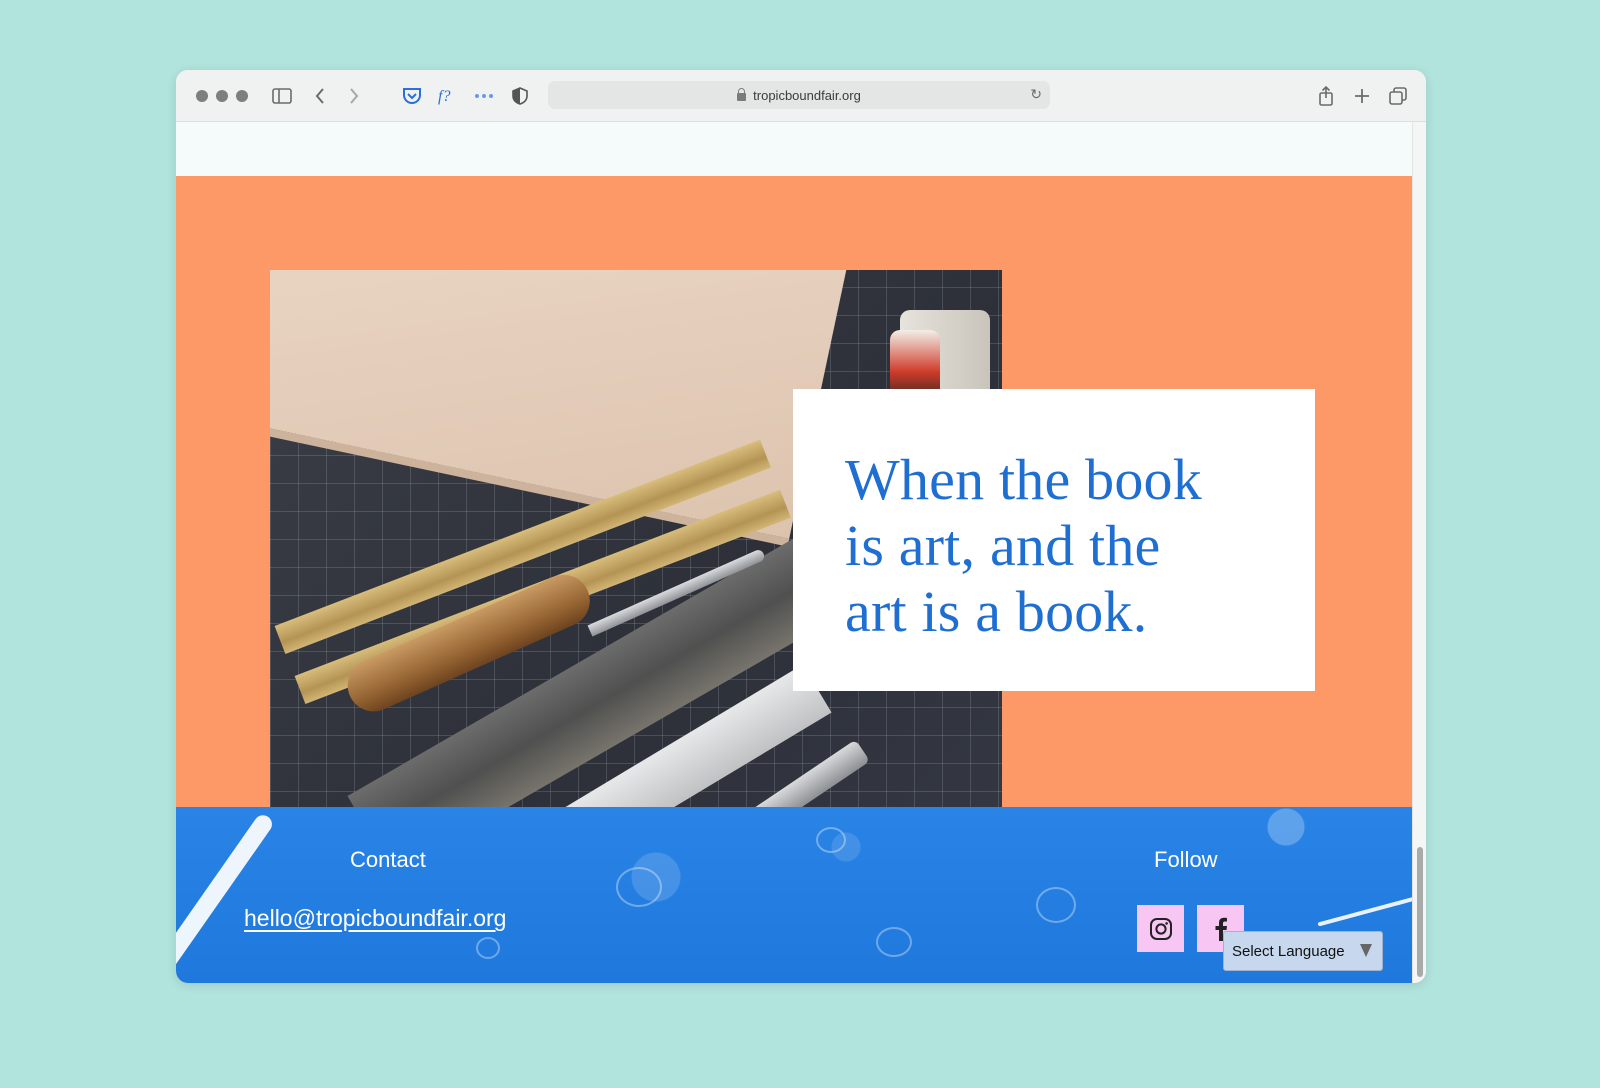 Image resolution: width=1600 pixels, height=1088 pixels. Describe the element at coordinates (1419, 552) in the screenshot. I see `page-scrollbar` at that location.